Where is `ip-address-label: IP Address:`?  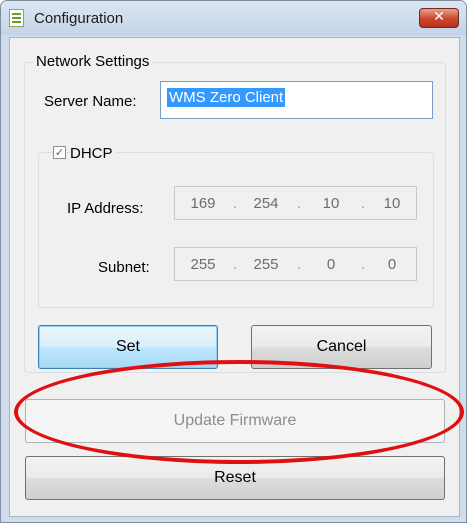 ip-address-label: IP Address: is located at coordinates (105, 208).